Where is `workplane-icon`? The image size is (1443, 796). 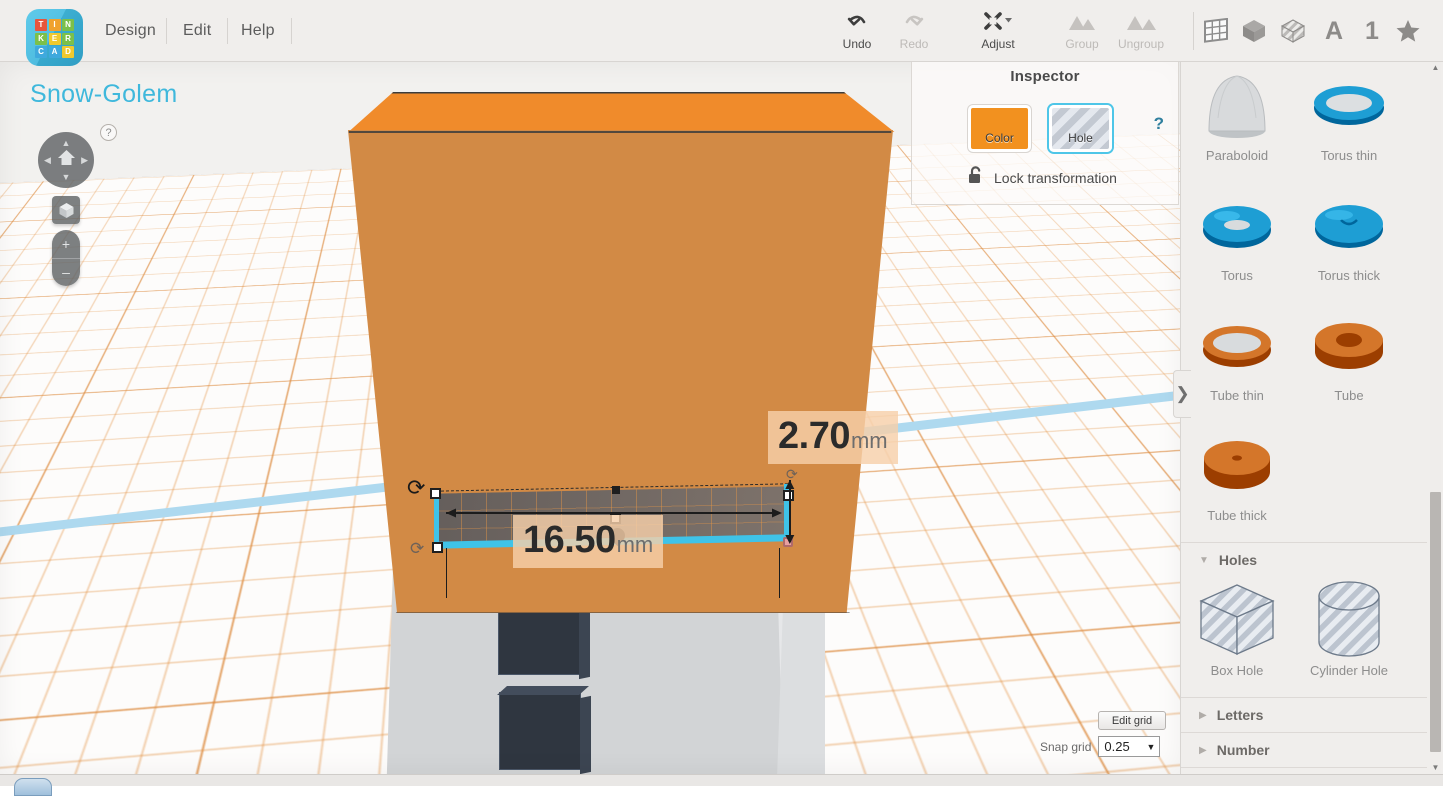 workplane-icon is located at coordinates (1216, 31).